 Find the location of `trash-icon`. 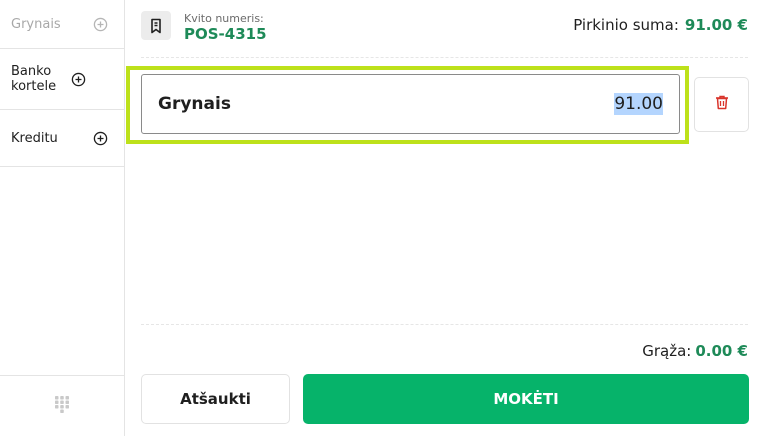

trash-icon is located at coordinates (722, 104).